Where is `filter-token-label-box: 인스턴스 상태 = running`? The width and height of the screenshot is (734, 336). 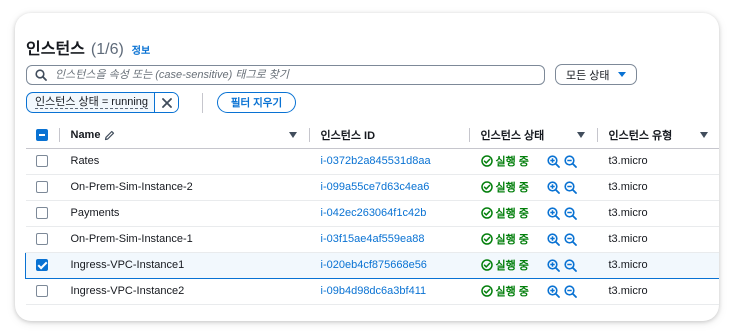
filter-token-label-box: 인스턴스 상태 = running is located at coordinates (91, 102).